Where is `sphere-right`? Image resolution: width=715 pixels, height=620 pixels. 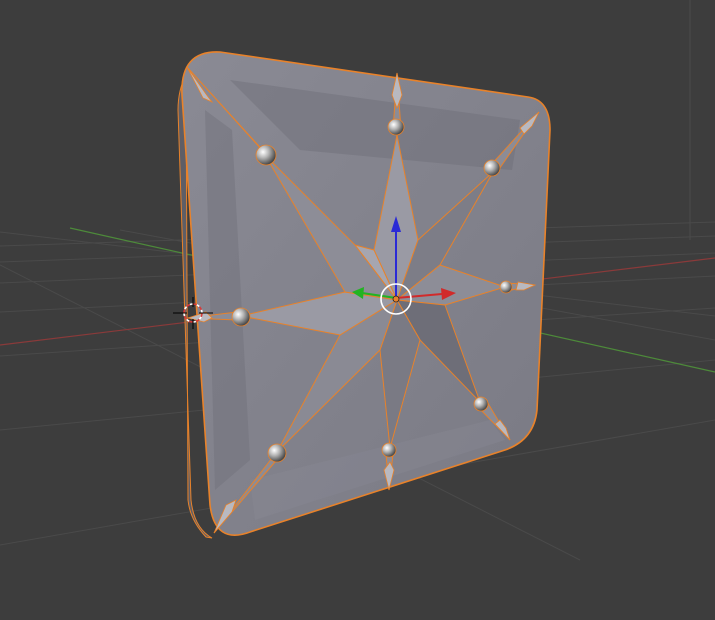
sphere-right is located at coordinates (506, 287).